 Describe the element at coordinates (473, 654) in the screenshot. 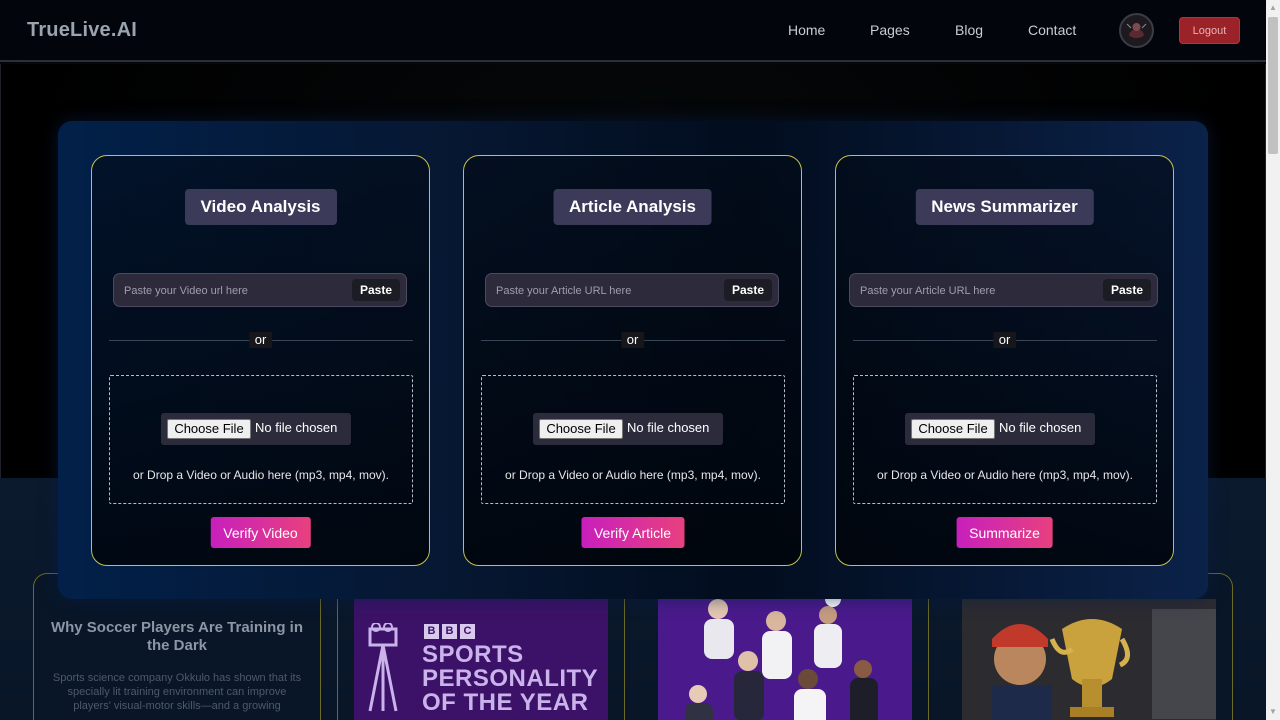

I see `spoty-line: SPORTS` at that location.